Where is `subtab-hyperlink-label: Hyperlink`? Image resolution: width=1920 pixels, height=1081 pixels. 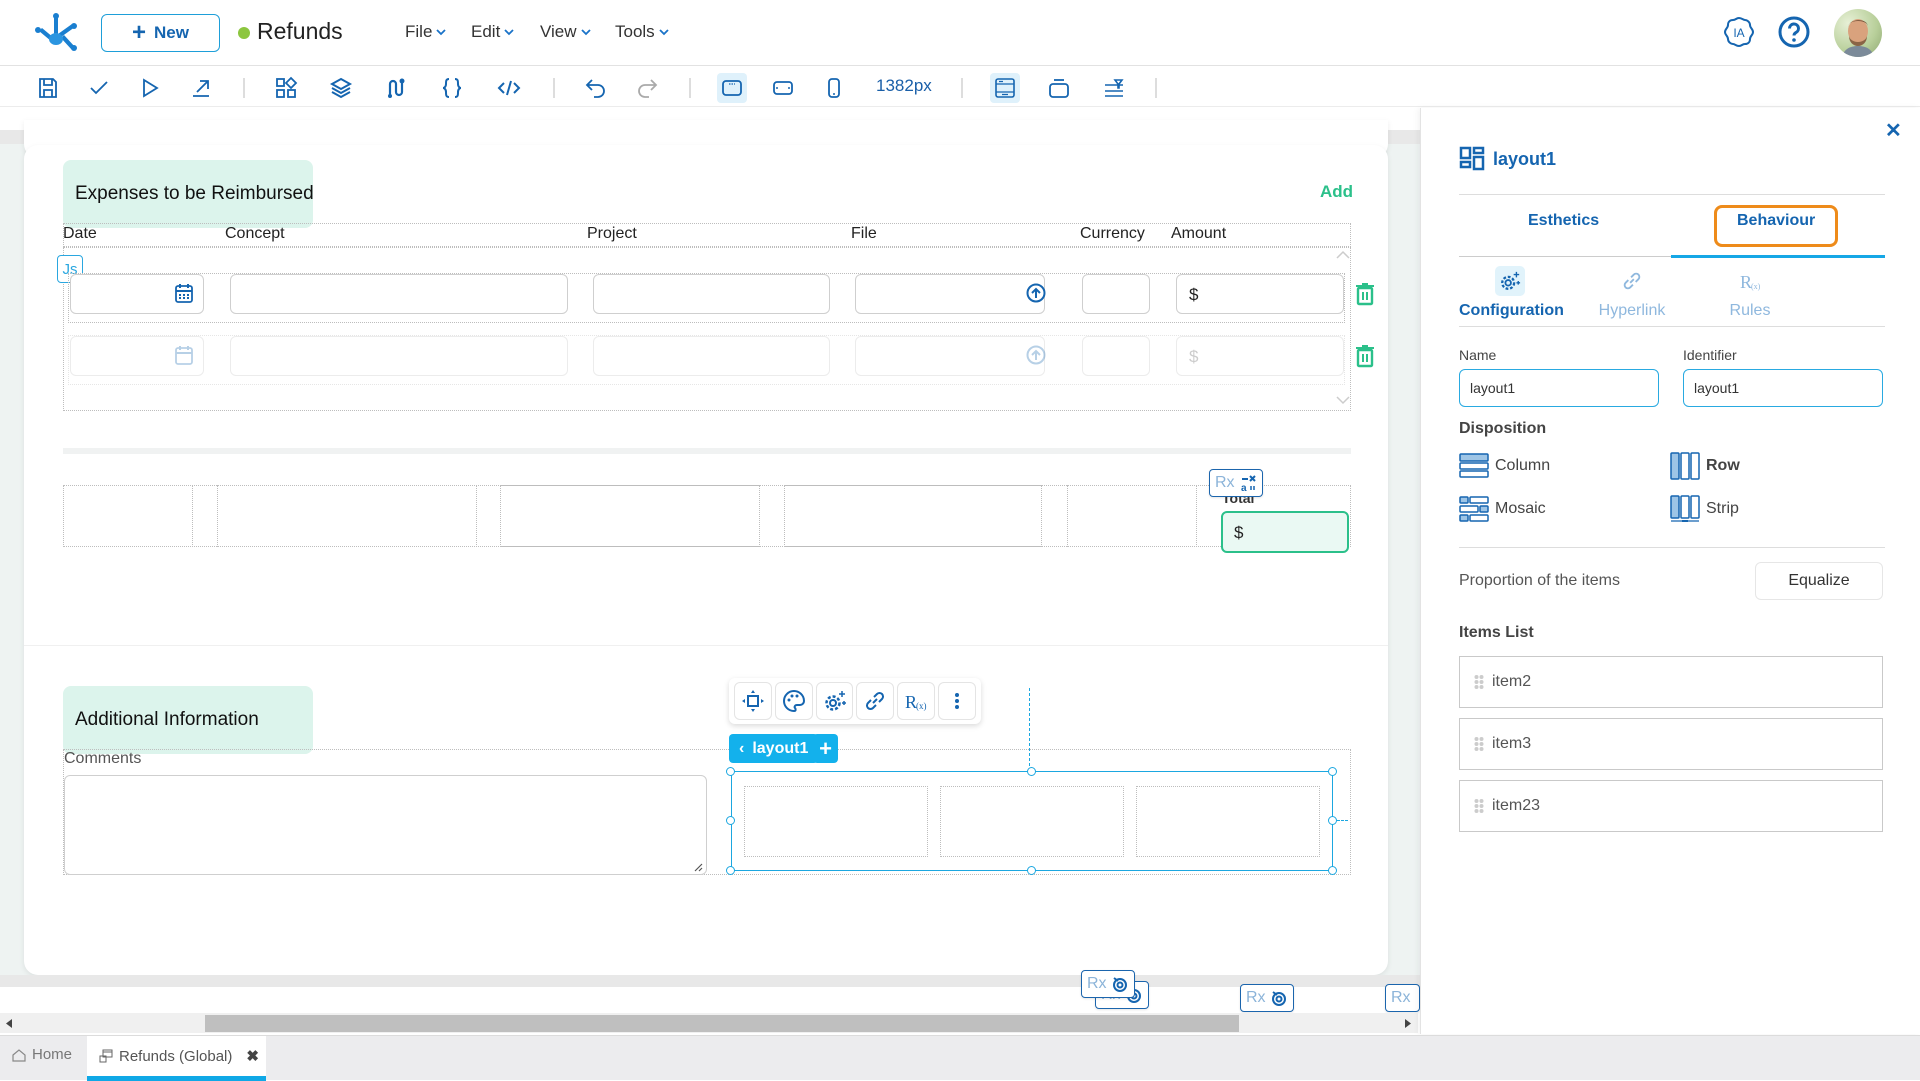 subtab-hyperlink-label: Hyperlink is located at coordinates (1632, 310).